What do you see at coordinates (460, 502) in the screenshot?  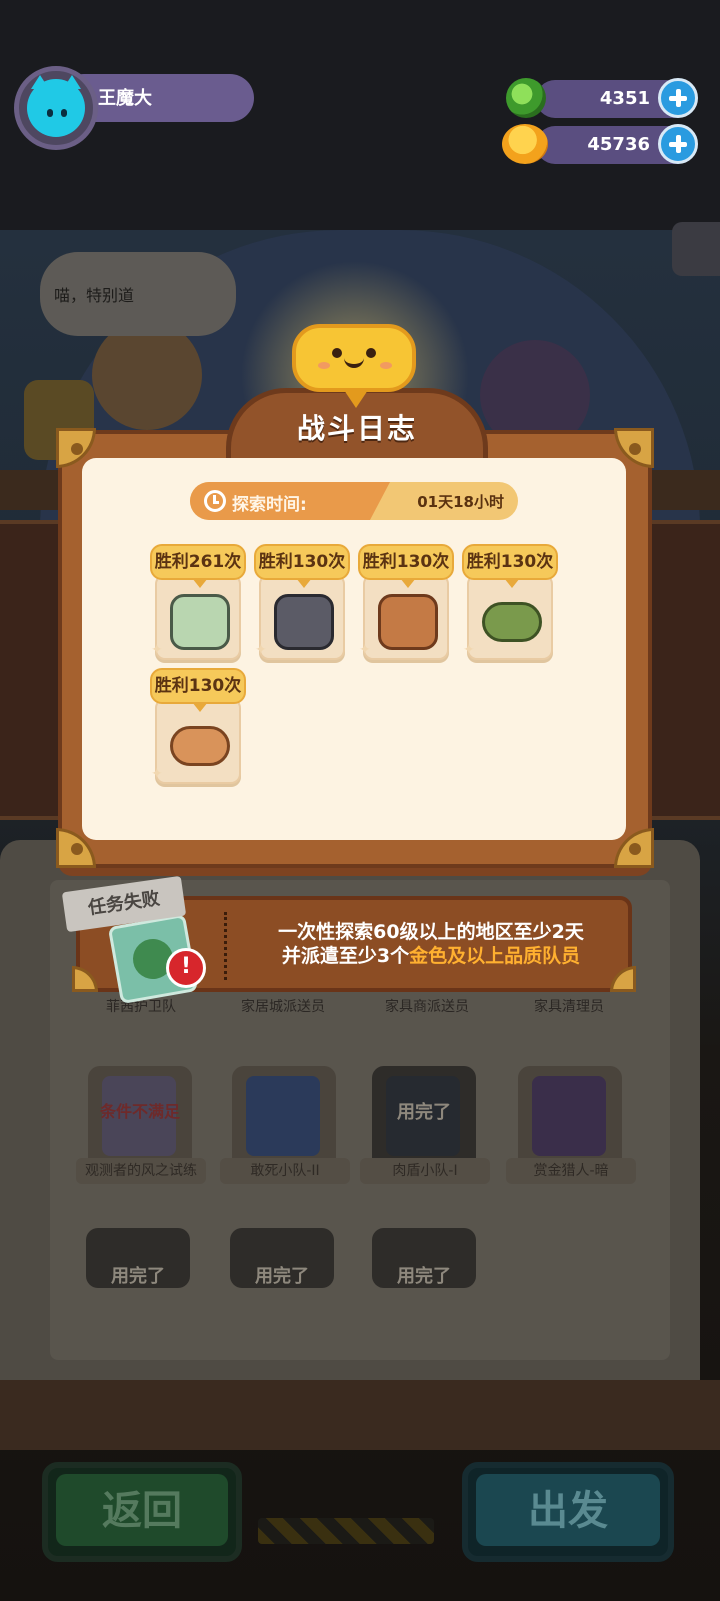 I see `exploration-time-value: 01天18小时` at bounding box center [460, 502].